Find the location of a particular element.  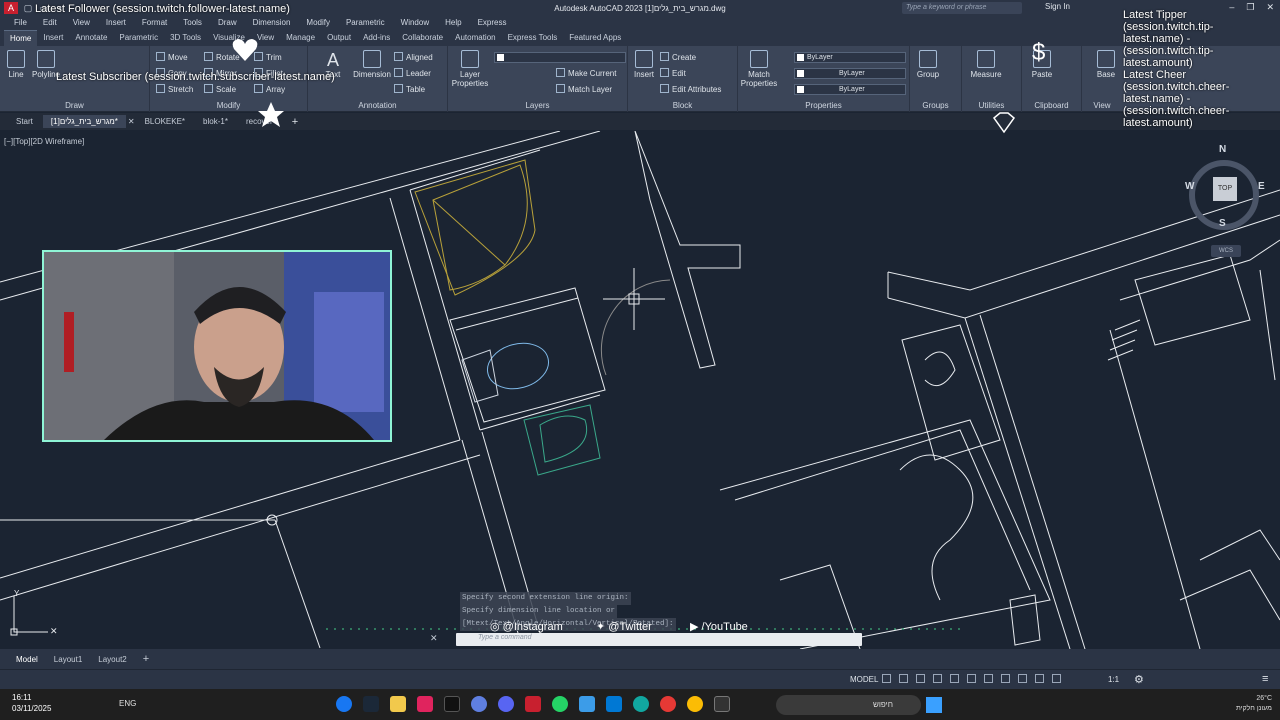

menu-modify: Modify is located at coordinates (318, 23).